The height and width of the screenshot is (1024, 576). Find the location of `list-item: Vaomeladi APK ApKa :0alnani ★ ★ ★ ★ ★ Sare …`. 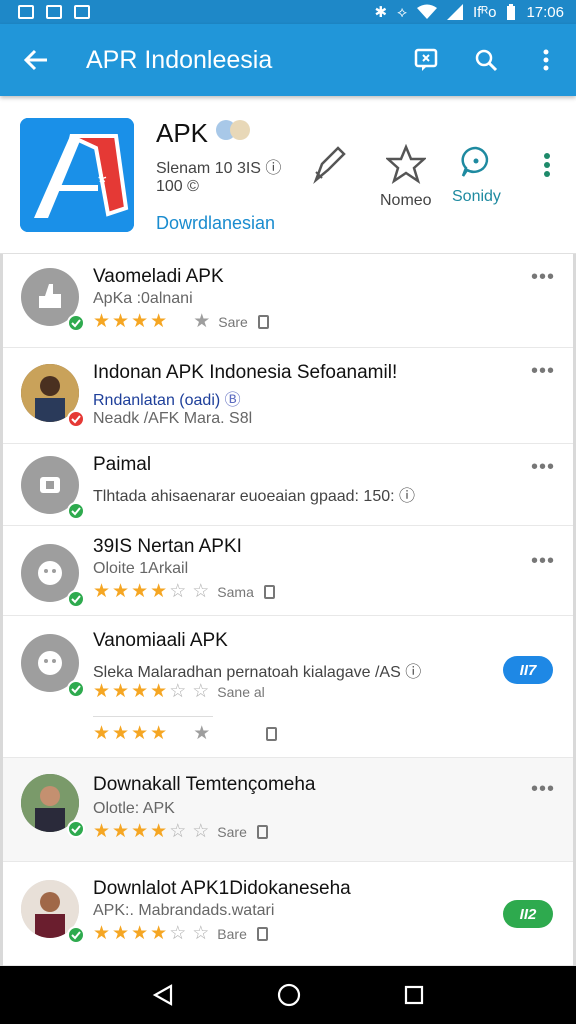

list-item: Vaomeladi APK ApKa :0alnani ★ ★ ★ ★ ★ Sare … is located at coordinates (288, 301).